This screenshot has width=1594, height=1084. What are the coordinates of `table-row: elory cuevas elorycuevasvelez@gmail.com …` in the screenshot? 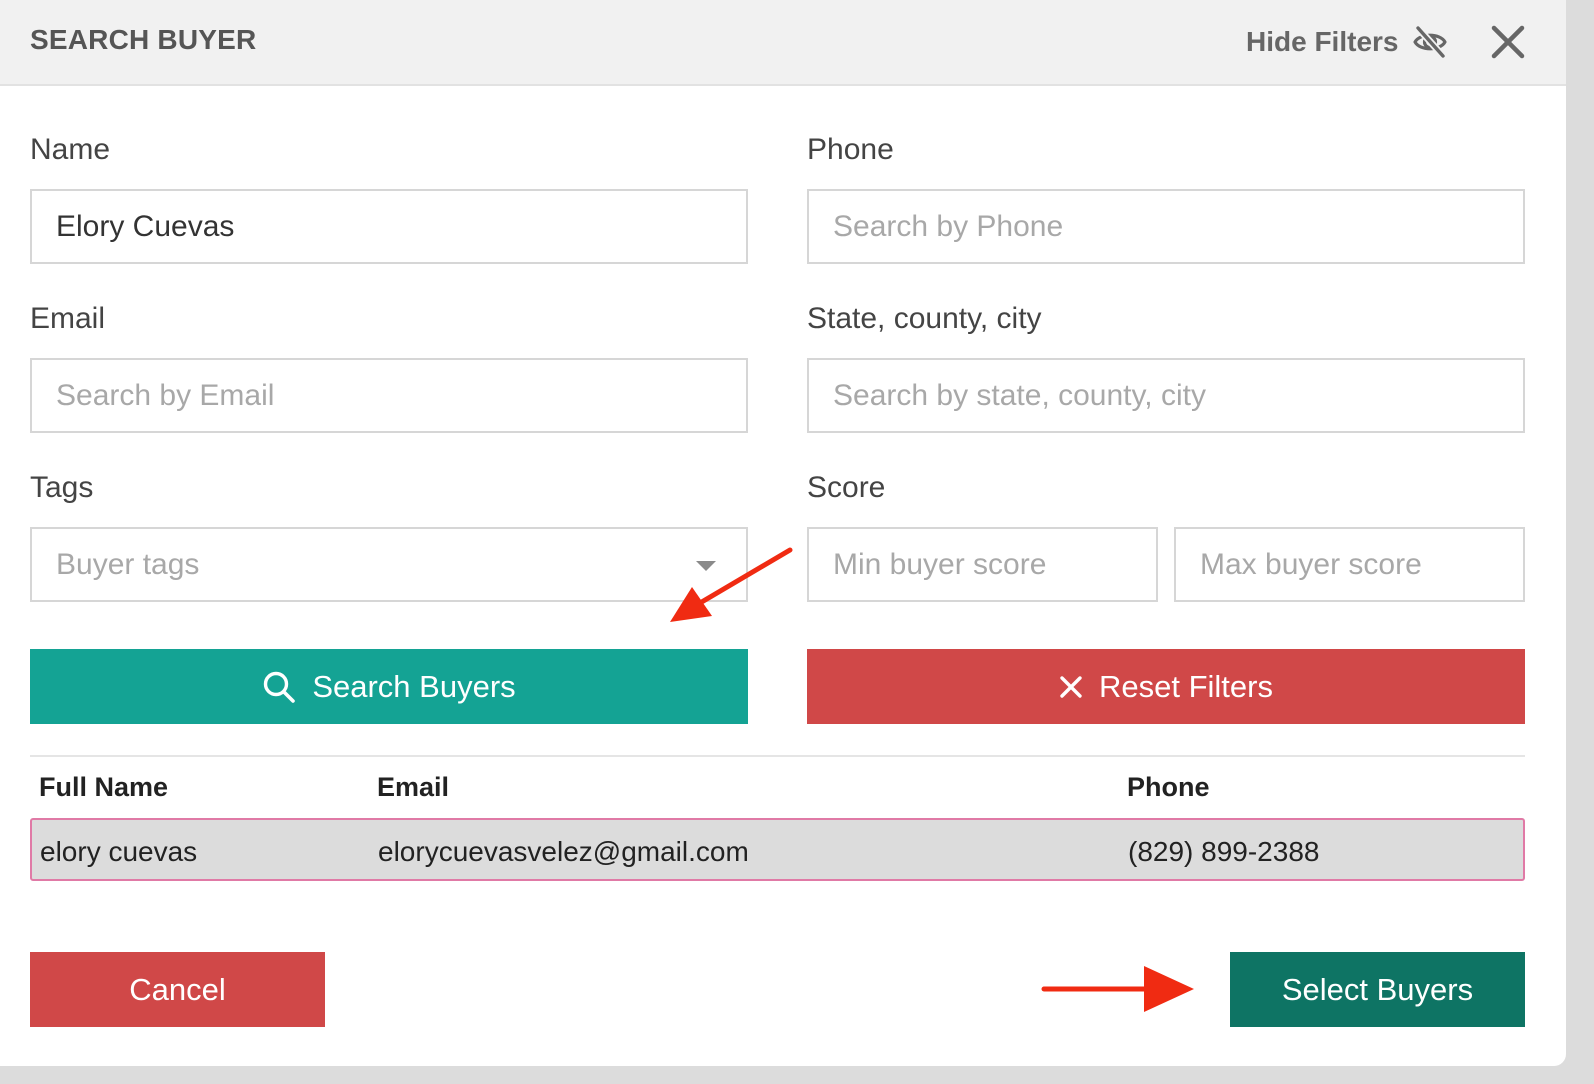 It's located at (777, 849).